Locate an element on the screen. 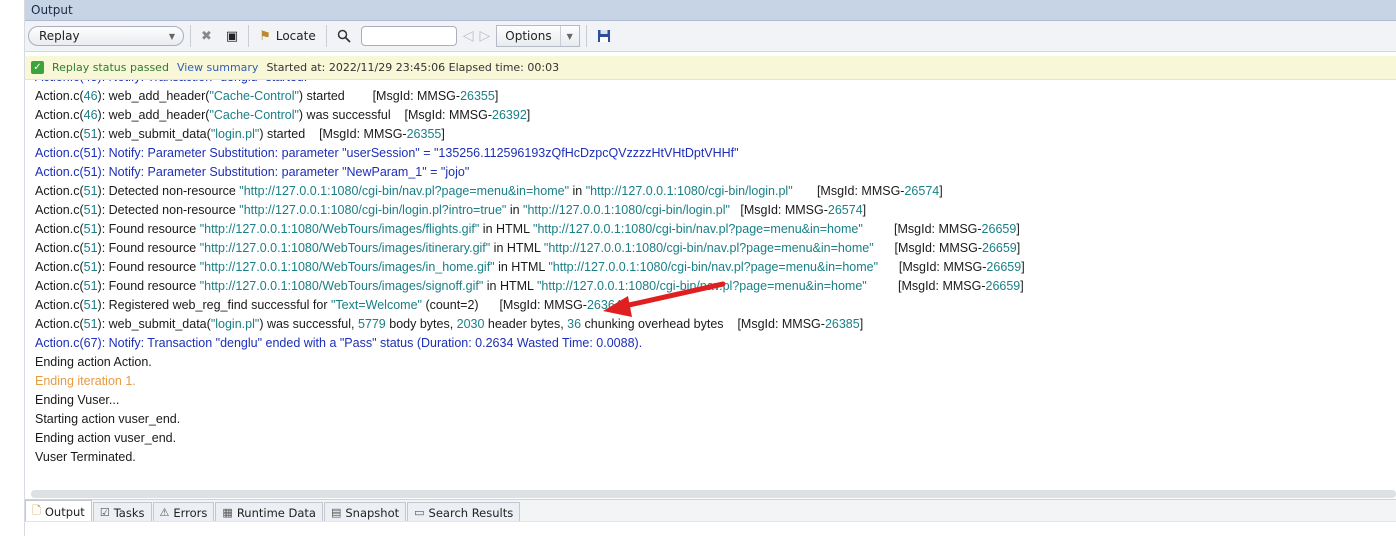 The width and height of the screenshot is (1396, 537). check-icon: ✓ is located at coordinates (37, 67).